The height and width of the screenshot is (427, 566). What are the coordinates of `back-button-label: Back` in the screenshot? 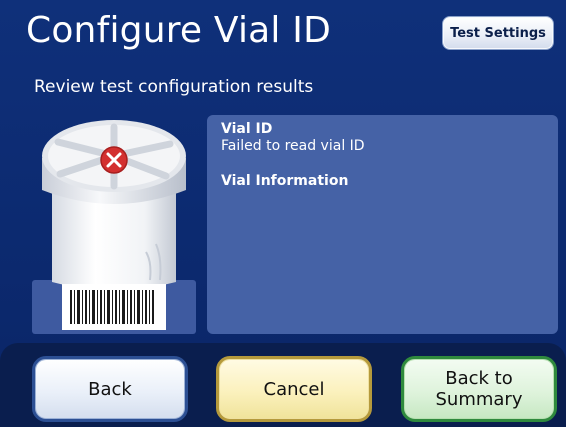 It's located at (110, 389).